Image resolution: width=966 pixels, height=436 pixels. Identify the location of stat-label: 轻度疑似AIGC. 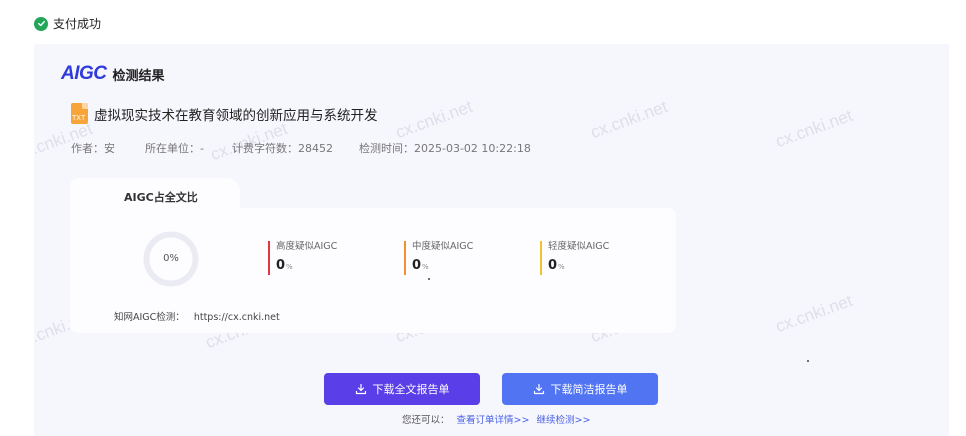
(579, 246).